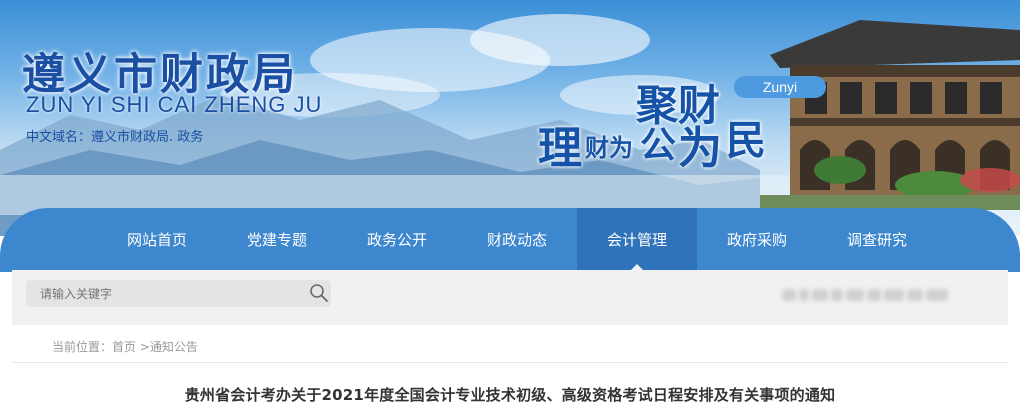 Image resolution: width=1020 pixels, height=419 pixels. What do you see at coordinates (174, 347) in the screenshot?
I see `breadcrumb-current-link: 通知公告` at bounding box center [174, 347].